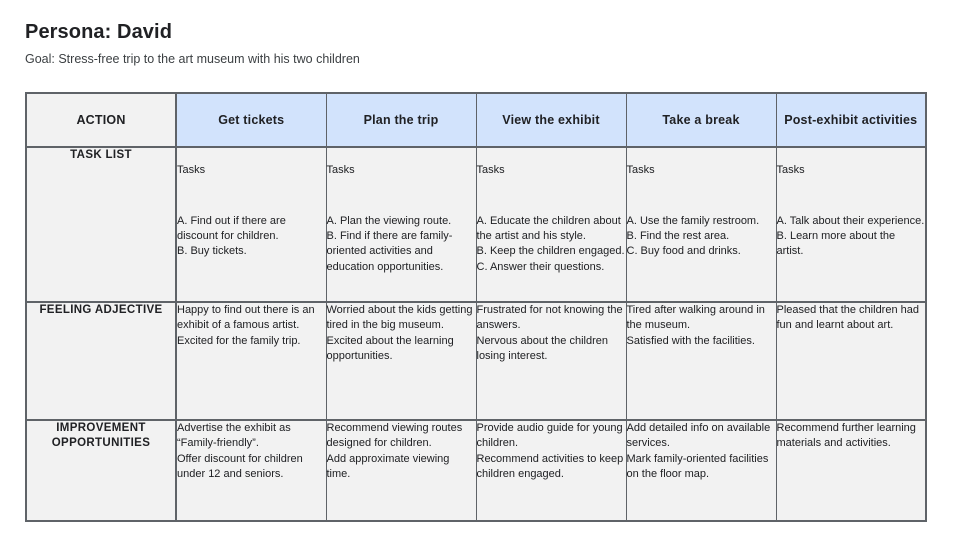 This screenshot has height=540, width=960. What do you see at coordinates (851, 120) in the screenshot?
I see `column-header-stage-5: Post-exhibit activities` at bounding box center [851, 120].